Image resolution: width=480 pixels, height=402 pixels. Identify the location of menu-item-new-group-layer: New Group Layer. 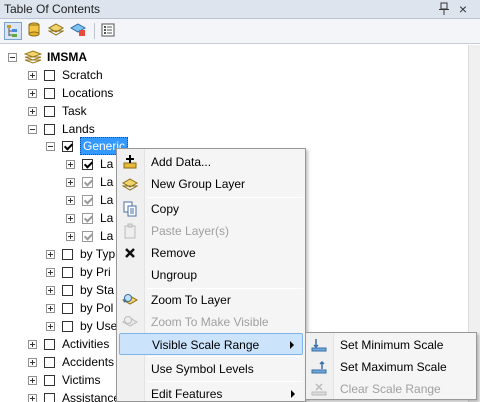
(211, 184).